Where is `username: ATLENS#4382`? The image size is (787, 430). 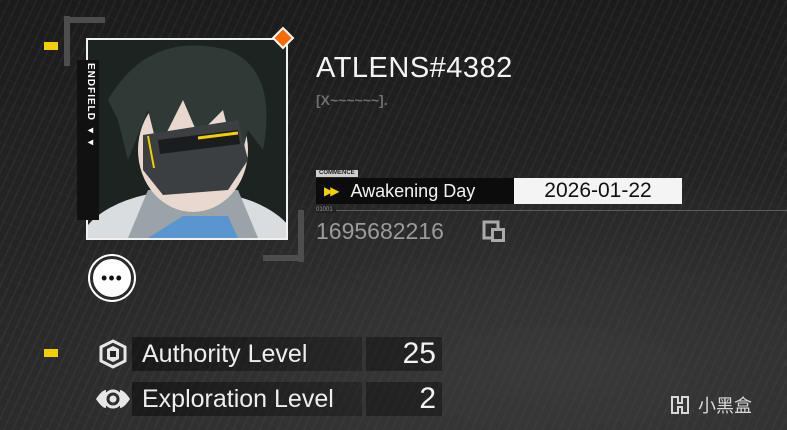
username: ATLENS#4382 is located at coordinates (414, 68).